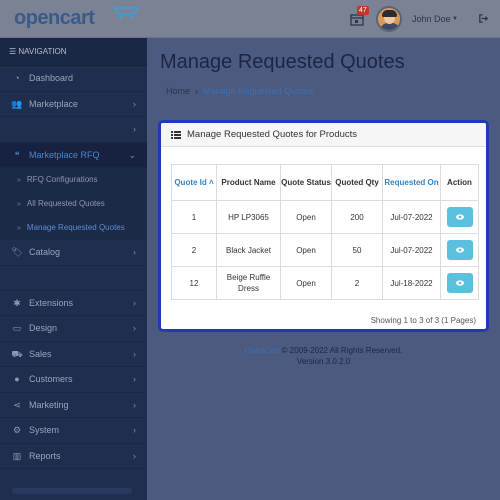  What do you see at coordinates (73, 180) in the screenshot?
I see `sidebar-subitem-rfq-configurations: » RFQ Configurations` at bounding box center [73, 180].